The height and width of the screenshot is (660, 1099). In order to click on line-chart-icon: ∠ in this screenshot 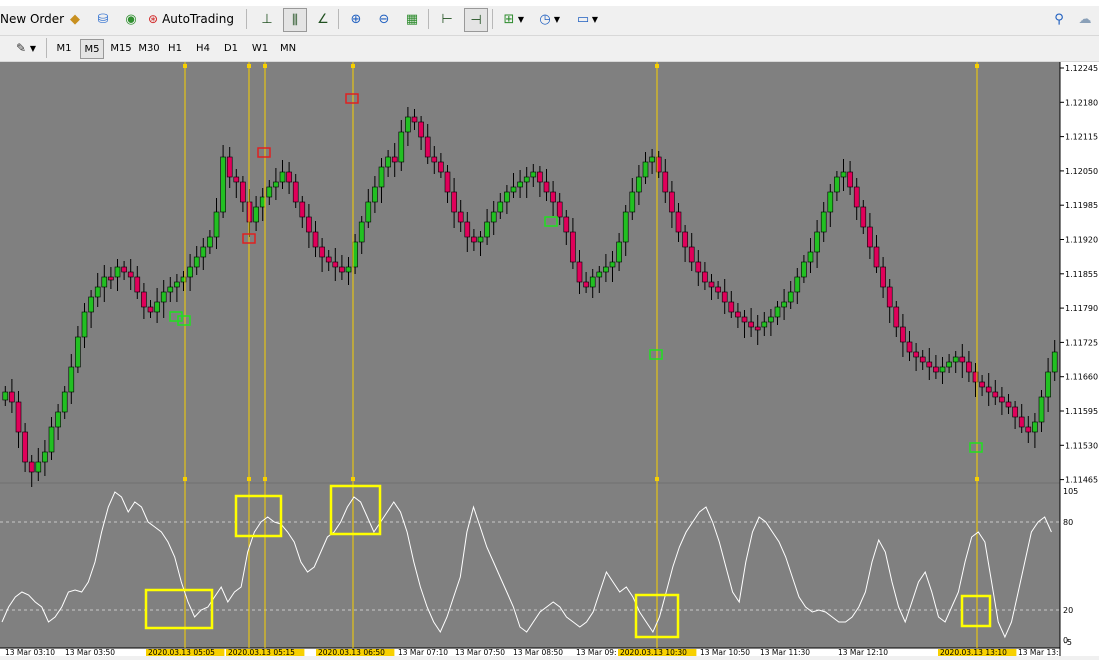, I will do `click(323, 19)`.